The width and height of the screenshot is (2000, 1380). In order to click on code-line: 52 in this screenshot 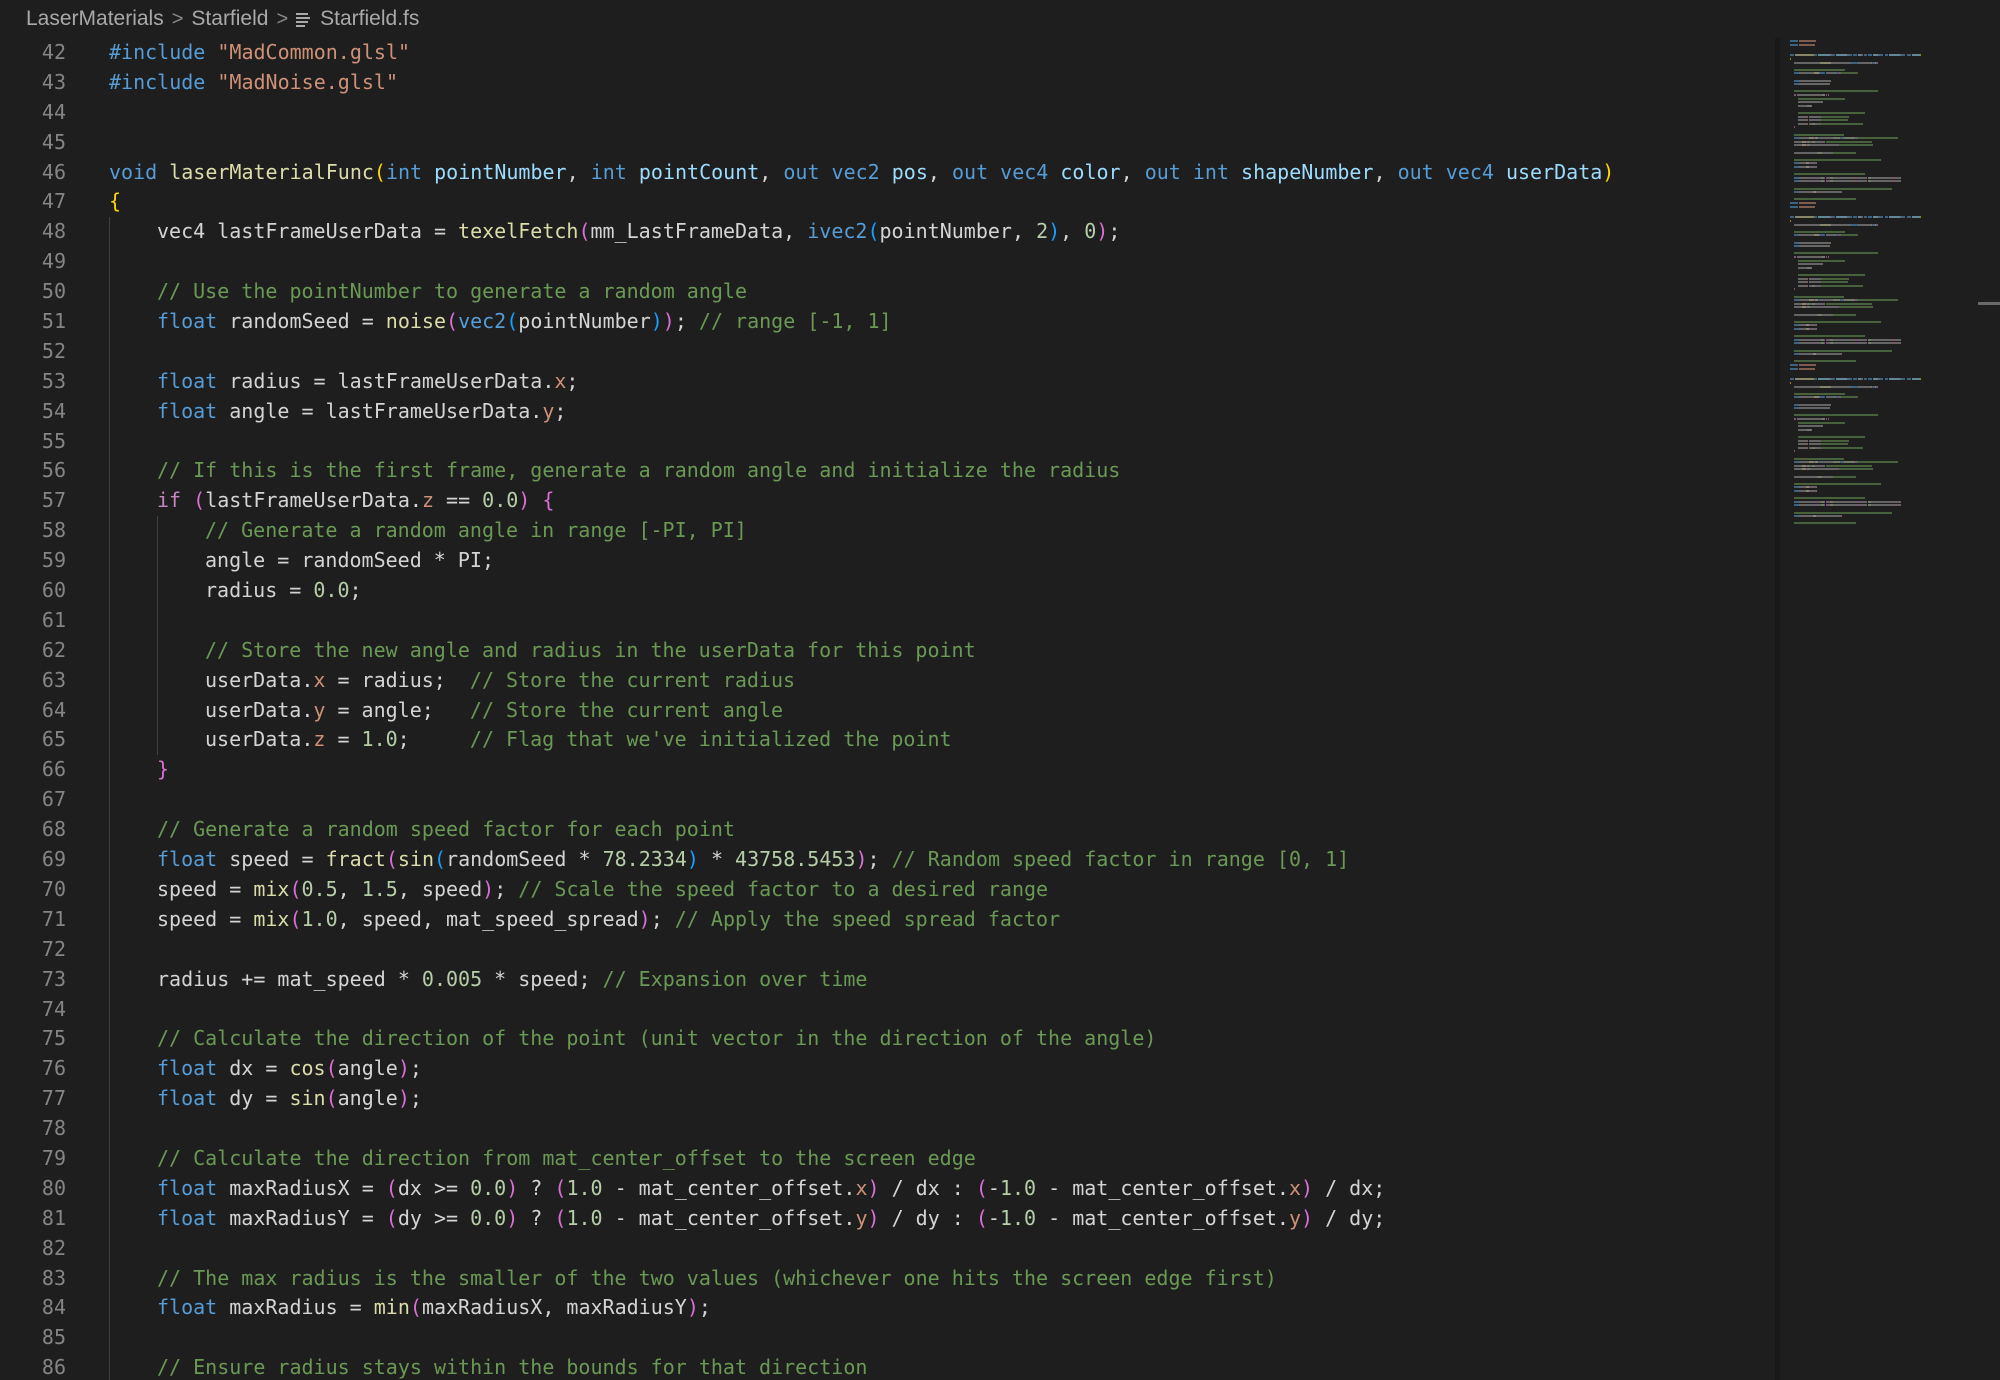, I will do `click(887, 351)`.